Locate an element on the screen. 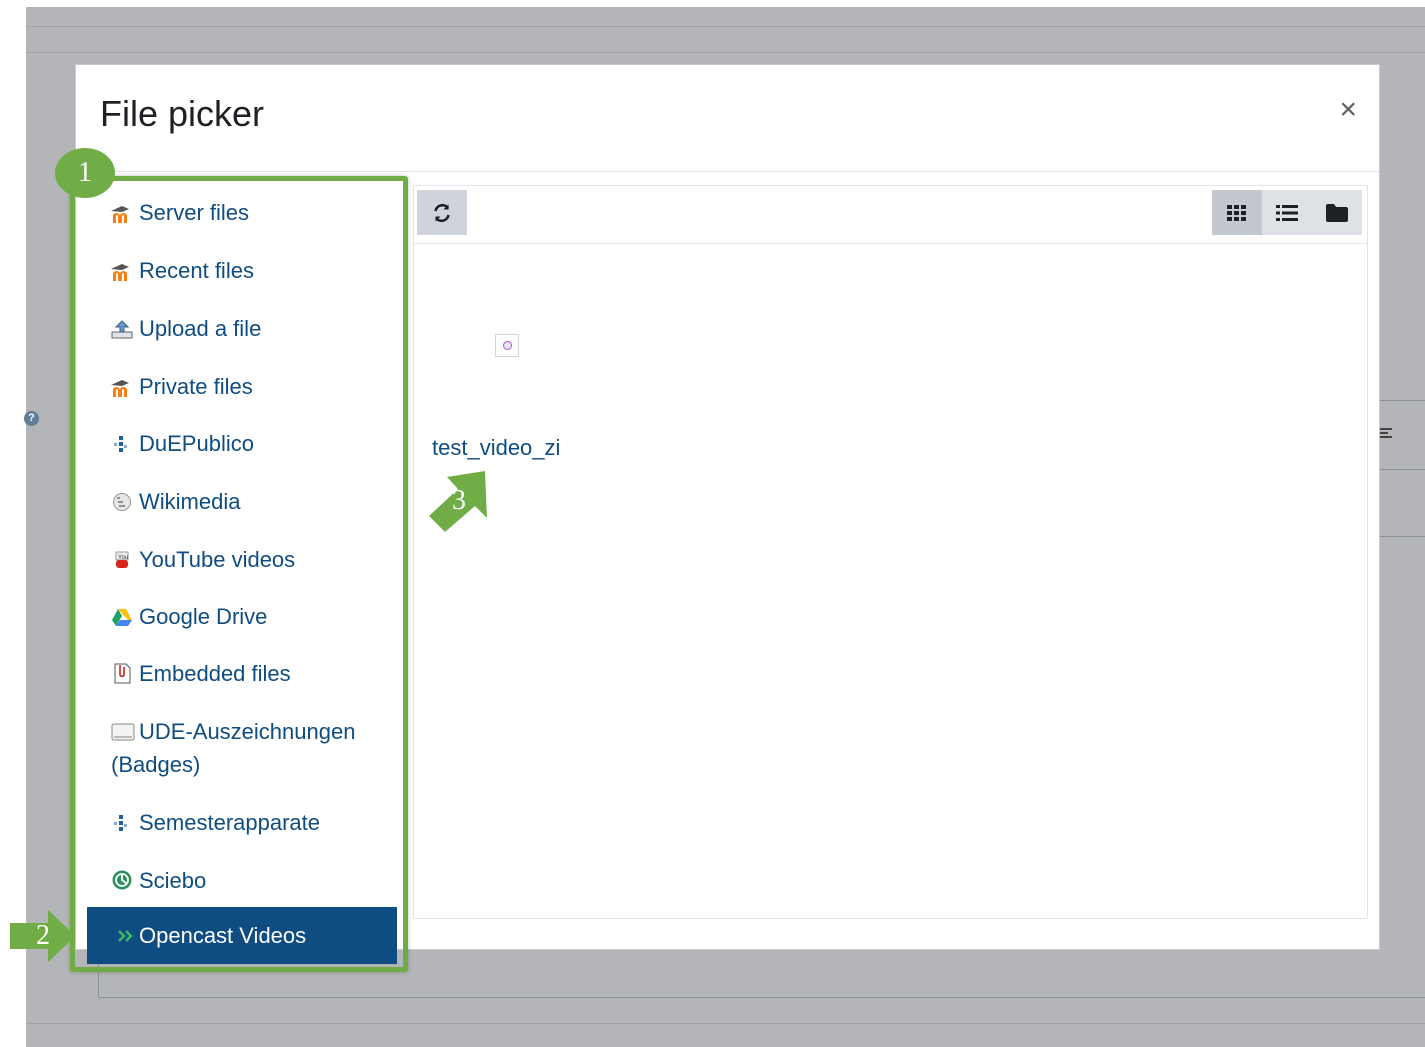  annotation-arrow-2: 2 is located at coordinates (43, 936).